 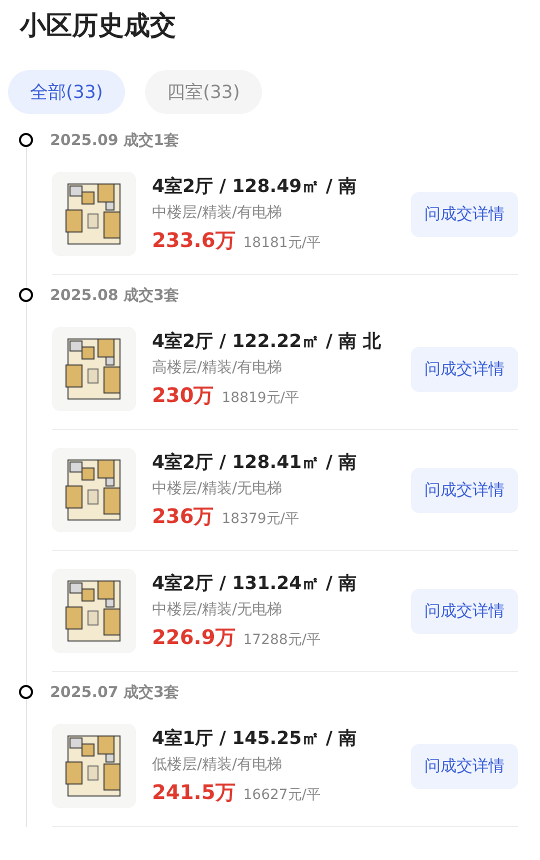 I want to click on filter-tab: 全部(33), so click(x=66, y=92).